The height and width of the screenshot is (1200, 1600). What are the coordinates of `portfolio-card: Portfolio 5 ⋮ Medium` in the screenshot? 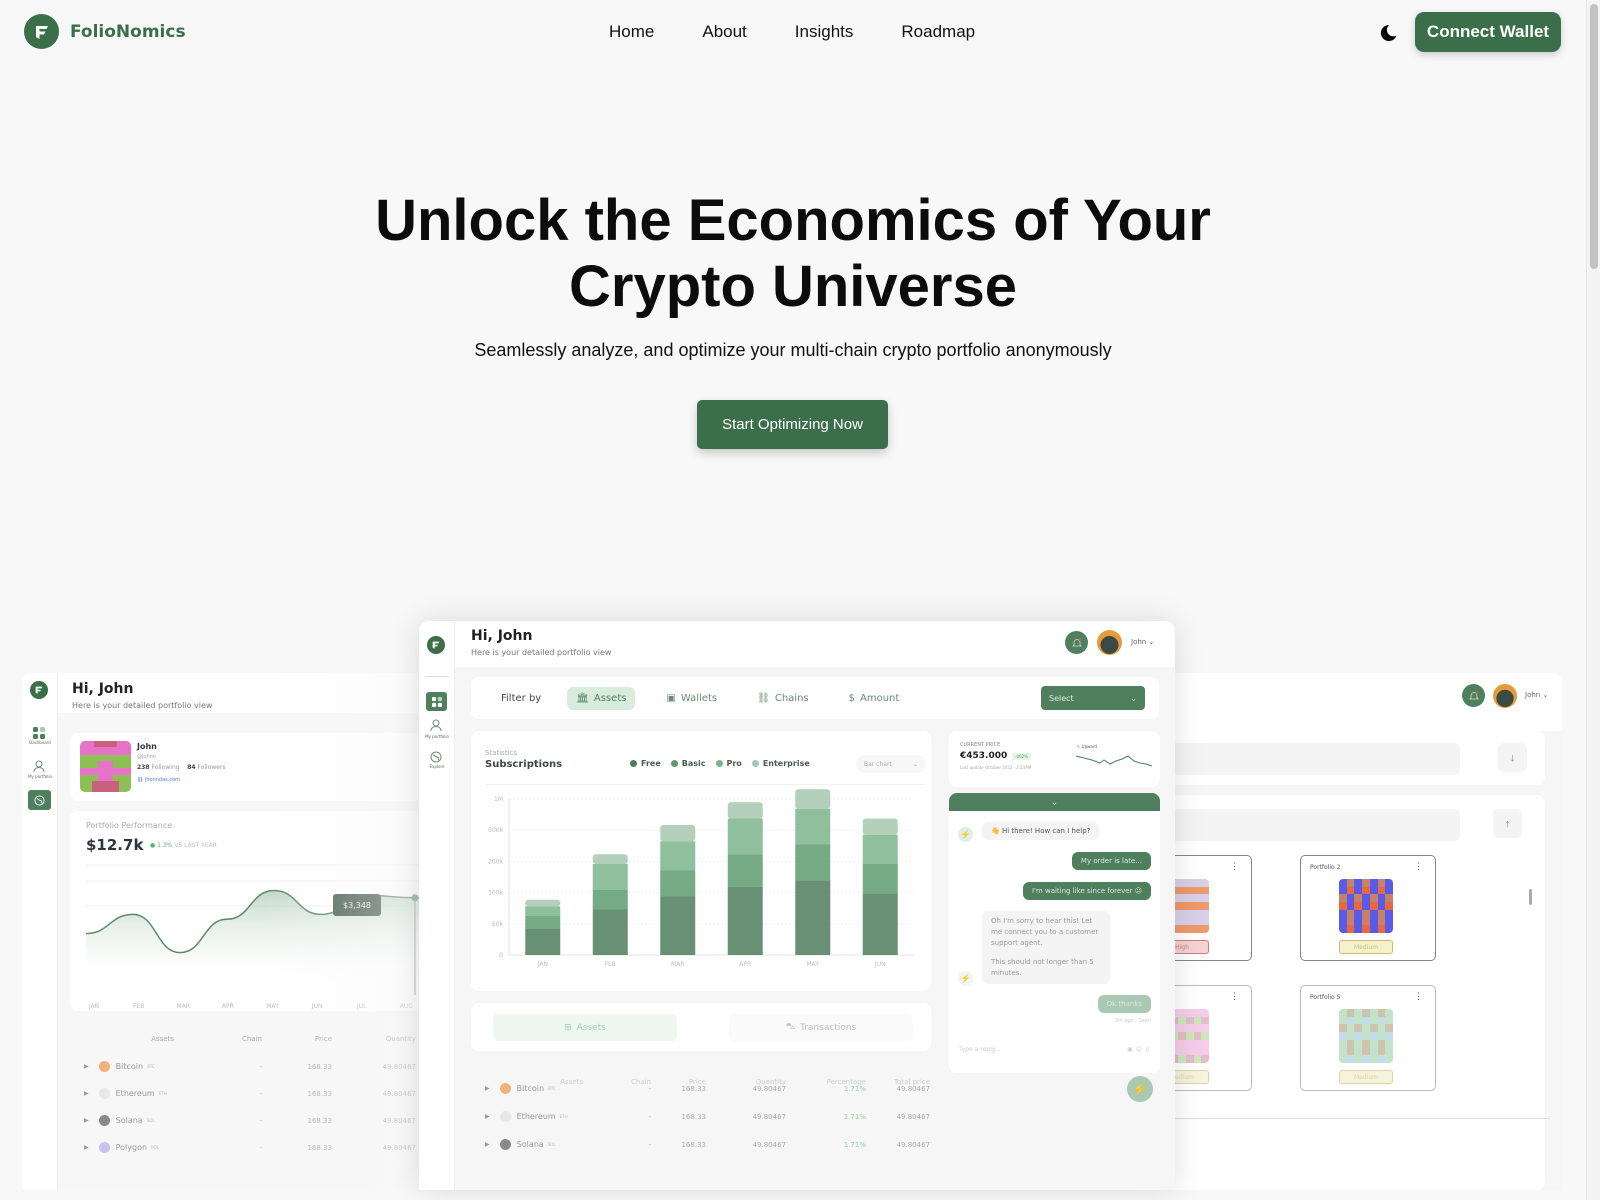 It's located at (1368, 1038).